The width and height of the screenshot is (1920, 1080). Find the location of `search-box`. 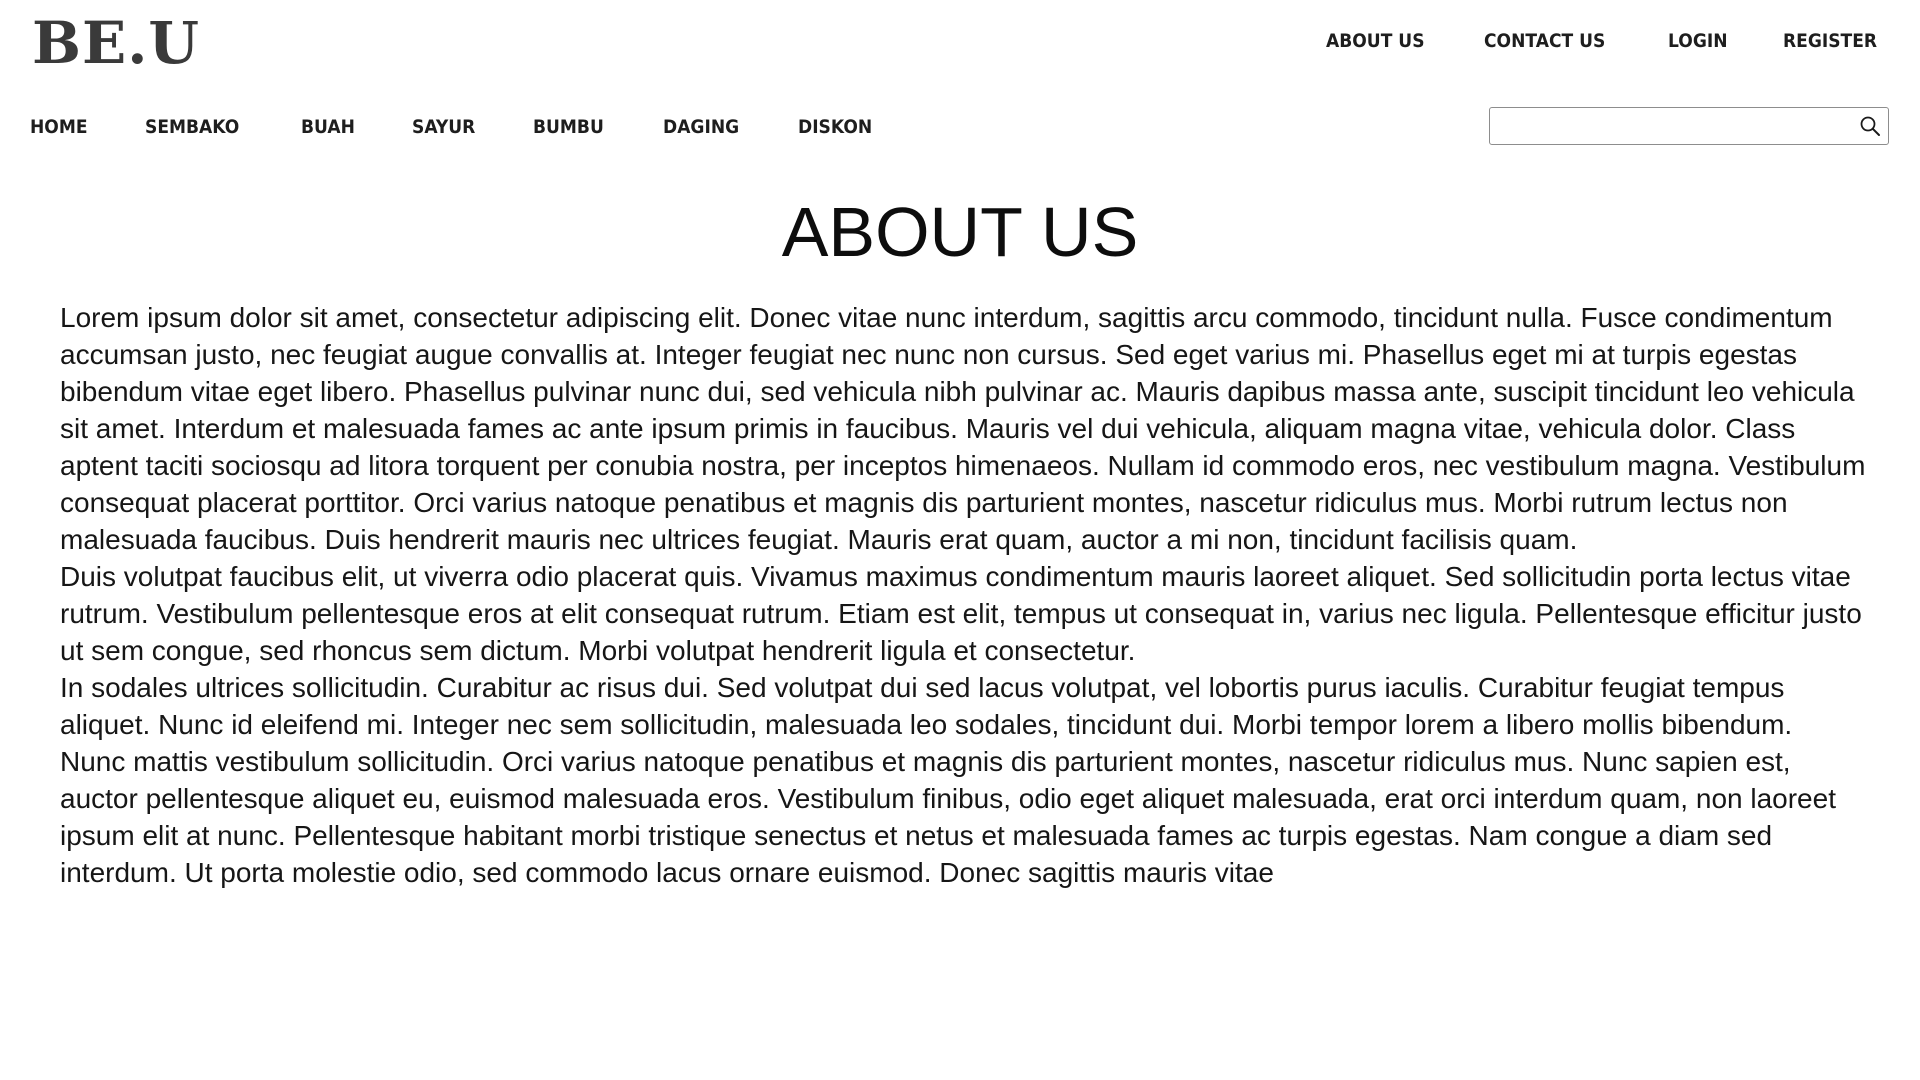

search-box is located at coordinates (1689, 126).